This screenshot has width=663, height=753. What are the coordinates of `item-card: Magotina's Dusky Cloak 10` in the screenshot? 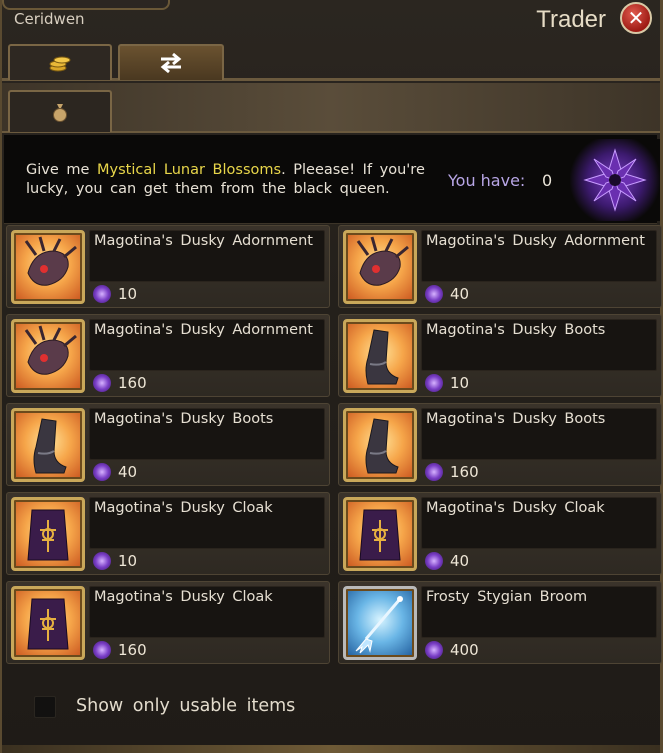 It's located at (168, 533).